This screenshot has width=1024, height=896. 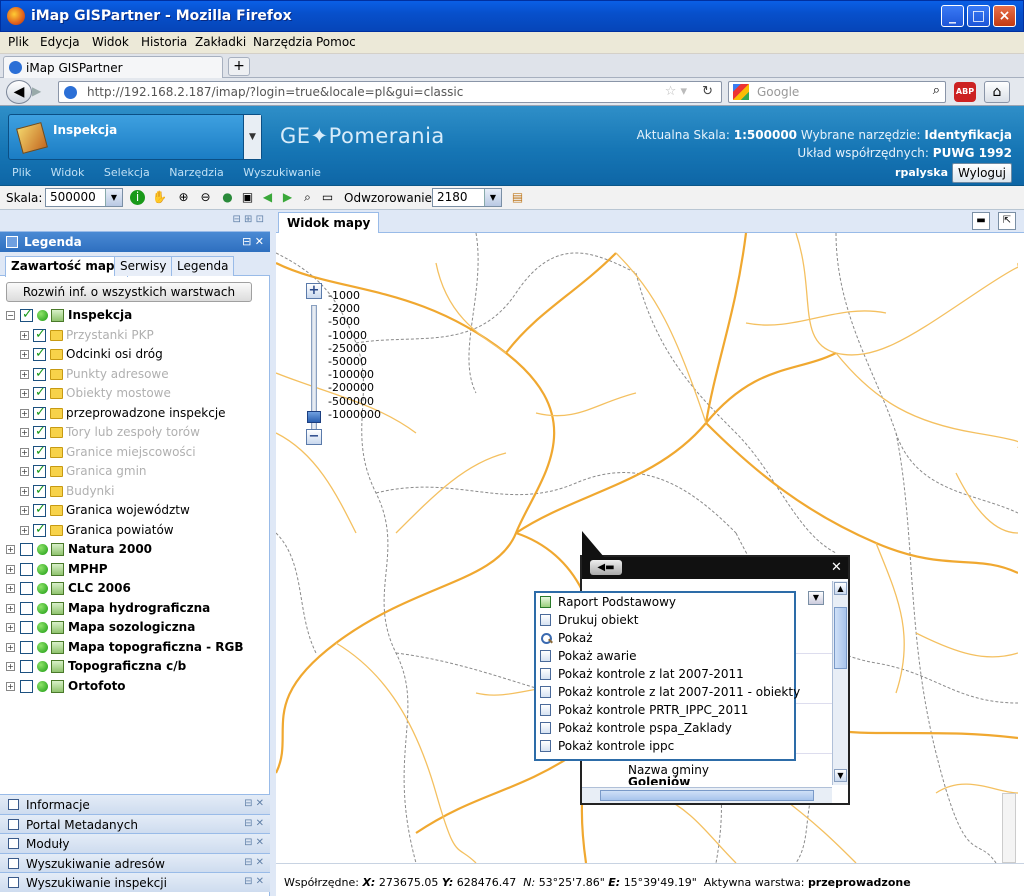 What do you see at coordinates (137, 197) in the screenshot?
I see `info-icon: i` at bounding box center [137, 197].